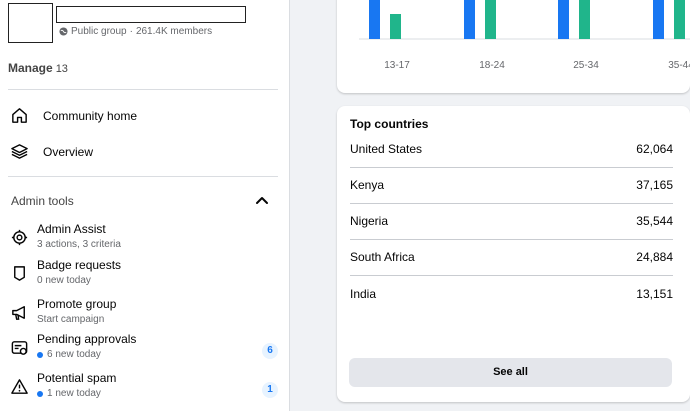 This screenshot has height=411, width=690. I want to click on tool-subtitle-text: Start campaign, so click(71, 319).